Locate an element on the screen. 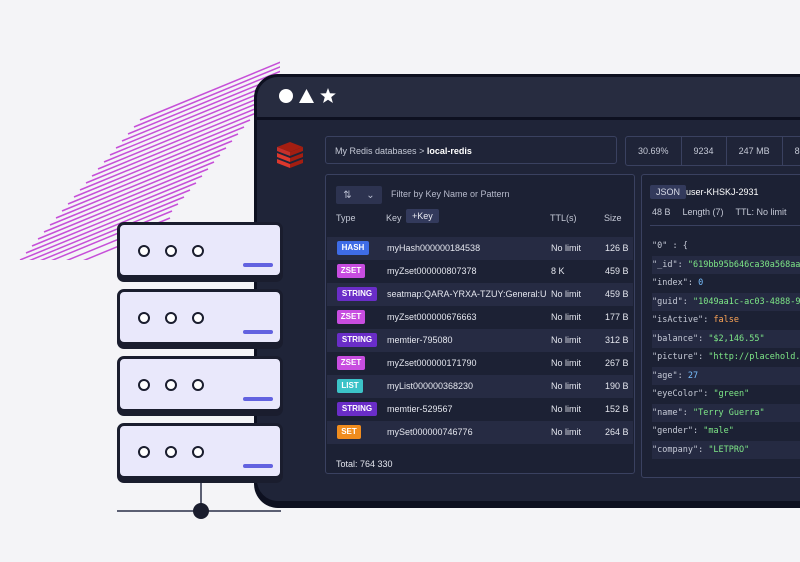 This screenshot has height=562, width=800. key-size: 152 B is located at coordinates (617, 409).